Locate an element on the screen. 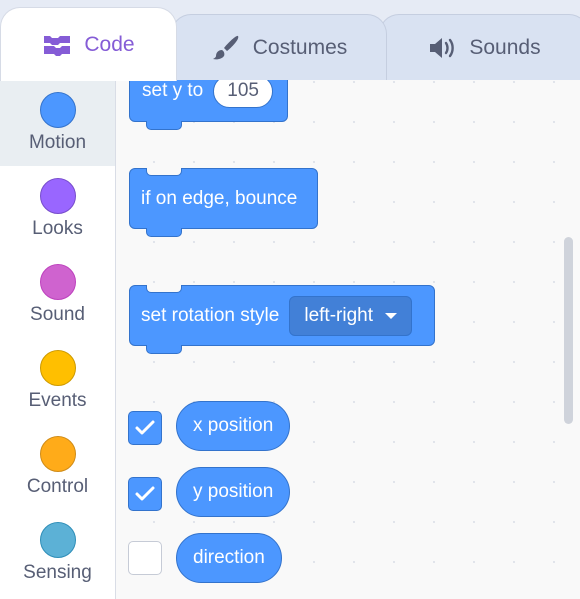 The image size is (580, 599). tab-code: Code is located at coordinates (88, 44).